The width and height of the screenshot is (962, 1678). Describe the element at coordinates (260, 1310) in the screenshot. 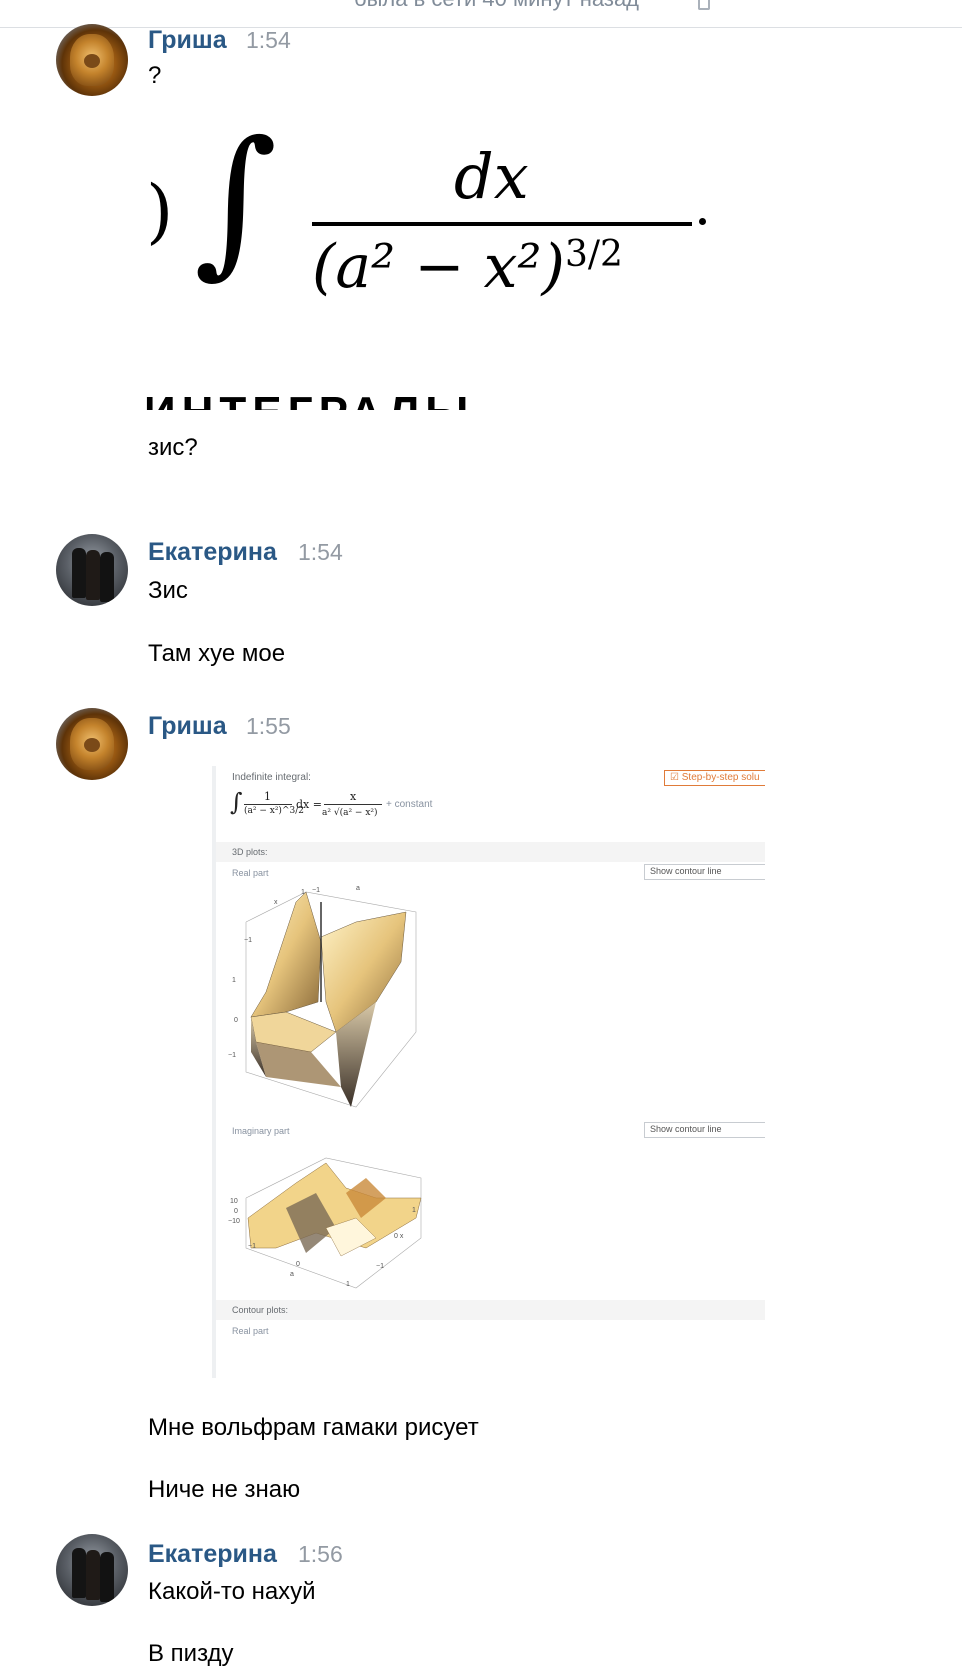

I see `contour-plots-label: Contour plots:` at that location.